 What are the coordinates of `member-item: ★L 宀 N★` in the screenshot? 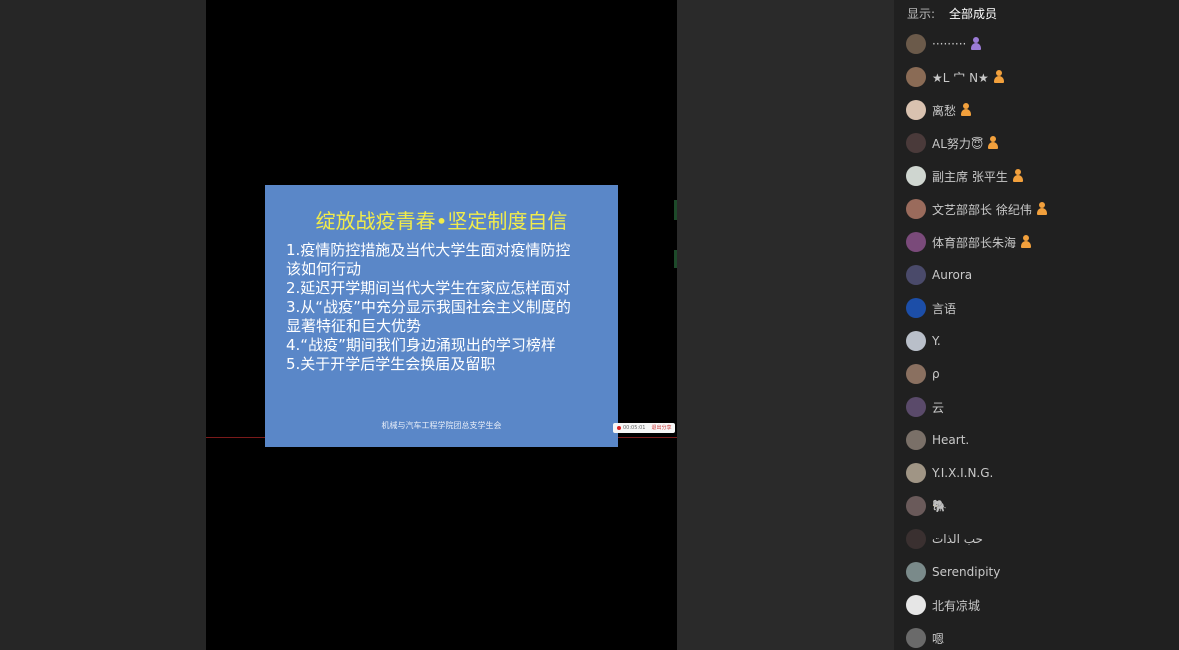 It's located at (1036, 77).